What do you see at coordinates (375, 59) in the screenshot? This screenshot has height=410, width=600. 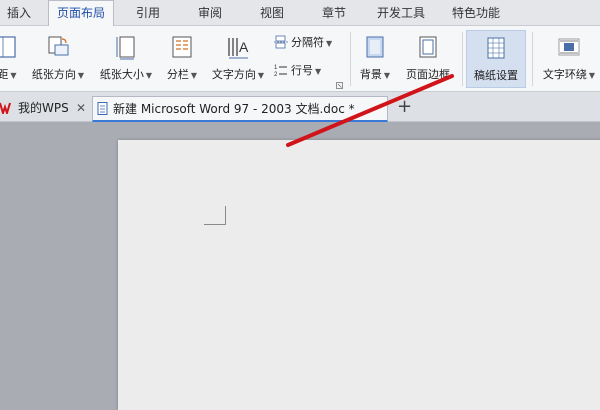 I see `background-button: 背景 ▼` at bounding box center [375, 59].